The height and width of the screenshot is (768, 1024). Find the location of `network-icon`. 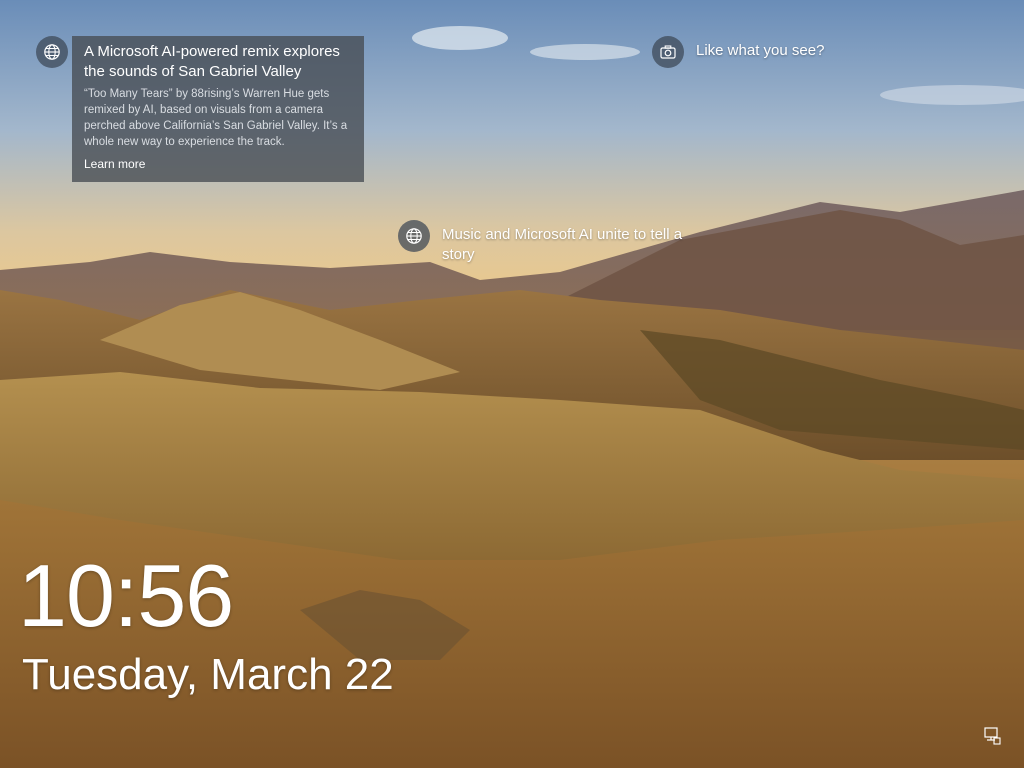

network-icon is located at coordinates (992, 736).